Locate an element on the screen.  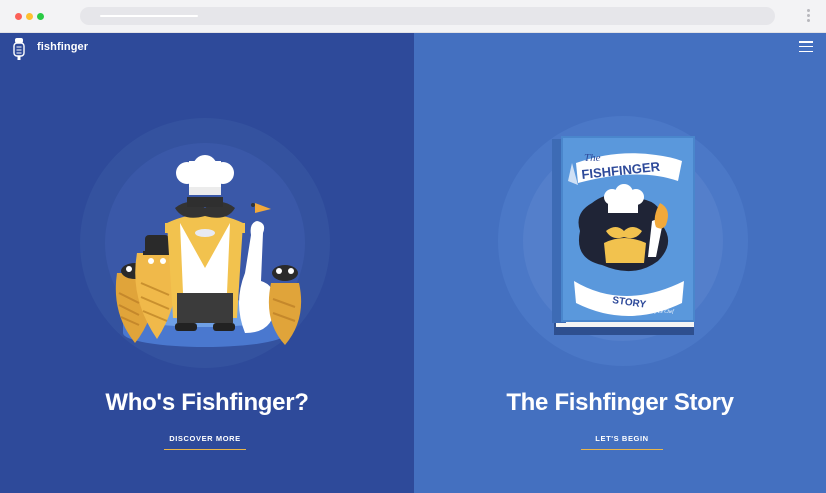
discover-more-link: DISCOVER MORE is located at coordinates (205, 442).